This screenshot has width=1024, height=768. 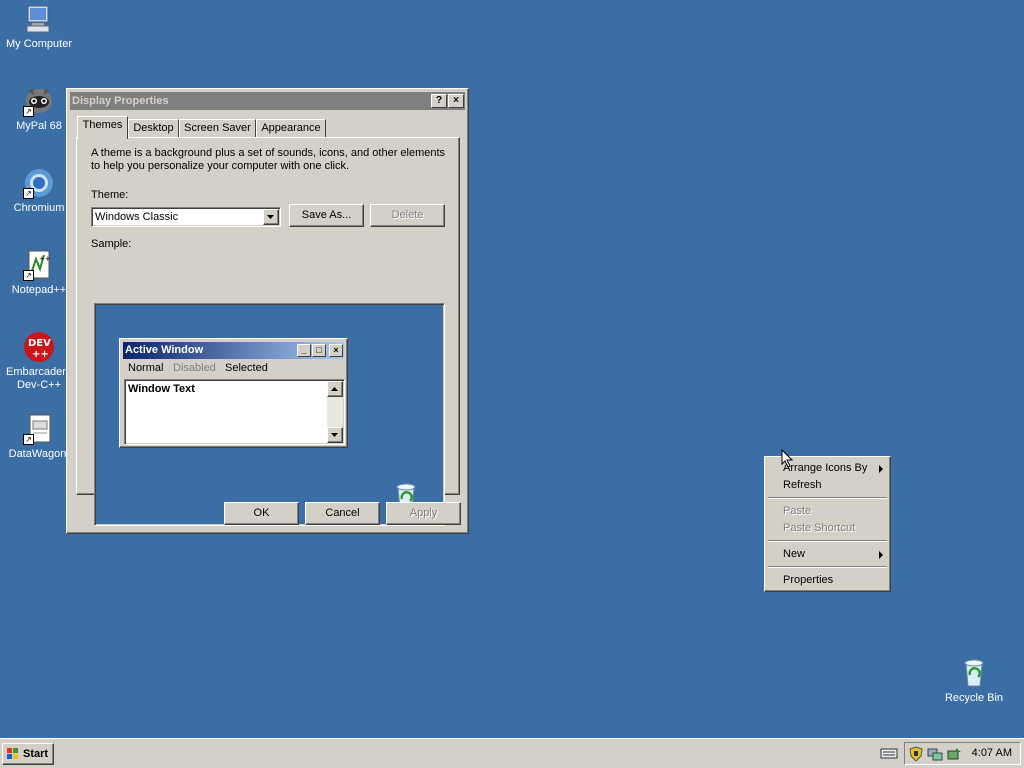 What do you see at coordinates (974, 698) in the screenshot?
I see `desktop-icon-label: Recycle Bin` at bounding box center [974, 698].